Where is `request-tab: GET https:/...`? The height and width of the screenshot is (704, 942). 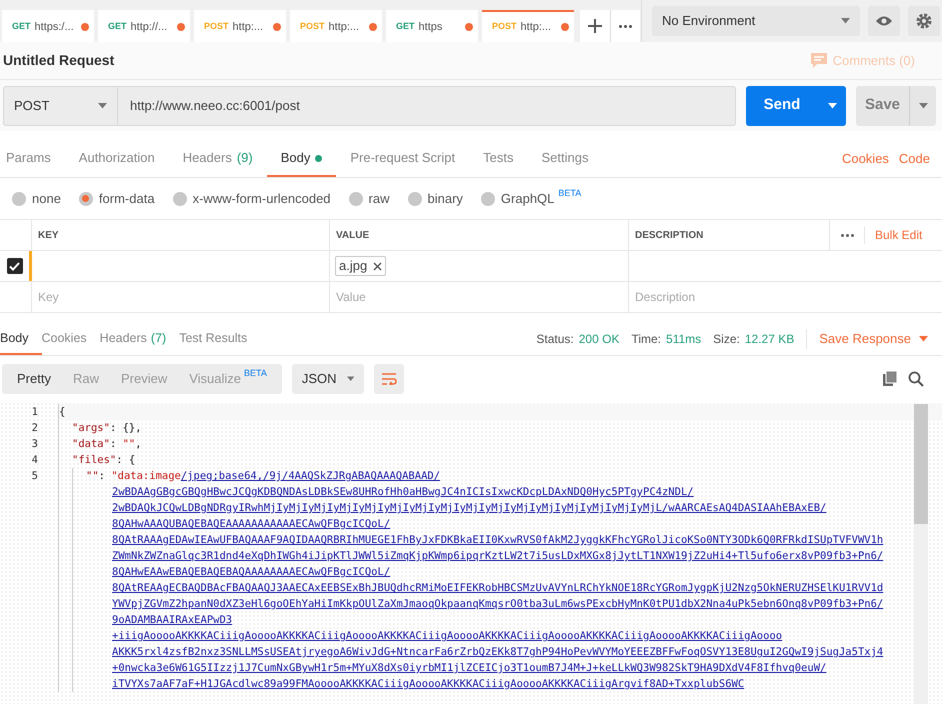 request-tab: GET https:/... is located at coordinates (48, 26).